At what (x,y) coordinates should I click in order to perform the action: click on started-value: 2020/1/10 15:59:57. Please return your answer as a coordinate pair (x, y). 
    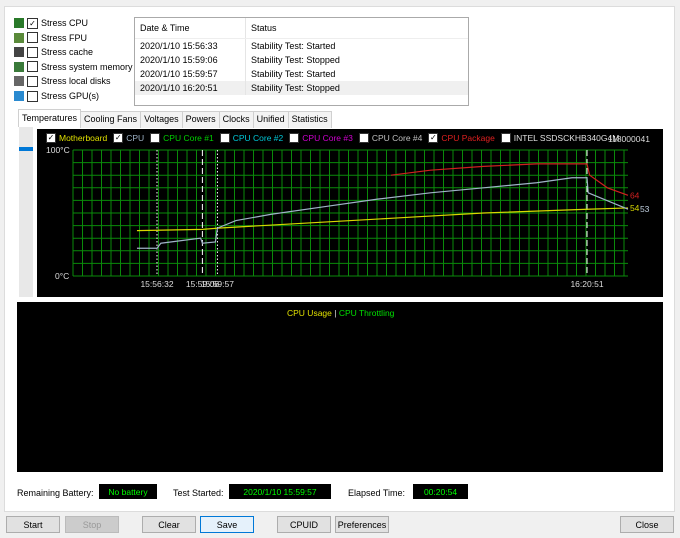
    Looking at the image, I should click on (280, 491).